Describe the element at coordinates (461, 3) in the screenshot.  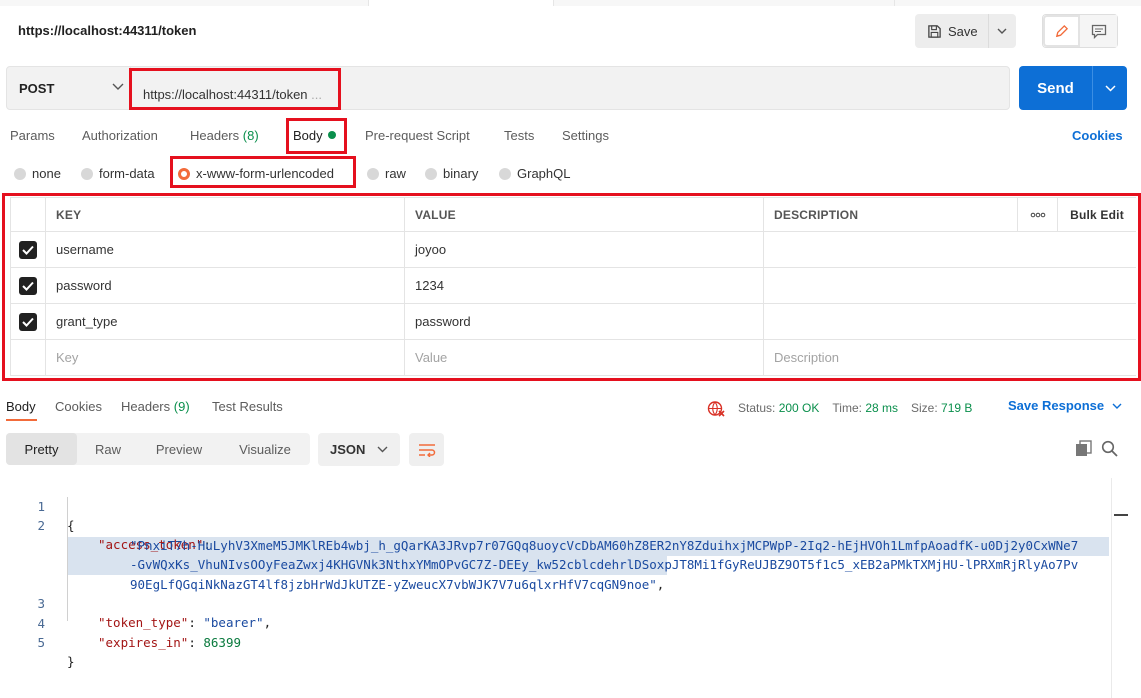
I see `active-tab-edge` at that location.